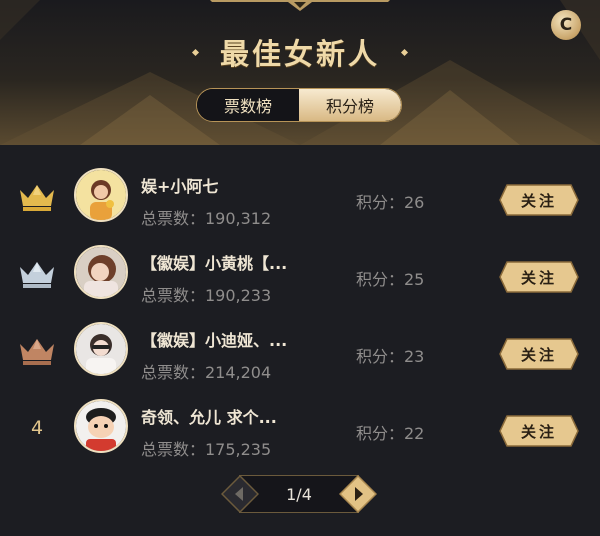 This screenshot has width=600, height=536. I want to click on top-ornament, so click(300, 5).